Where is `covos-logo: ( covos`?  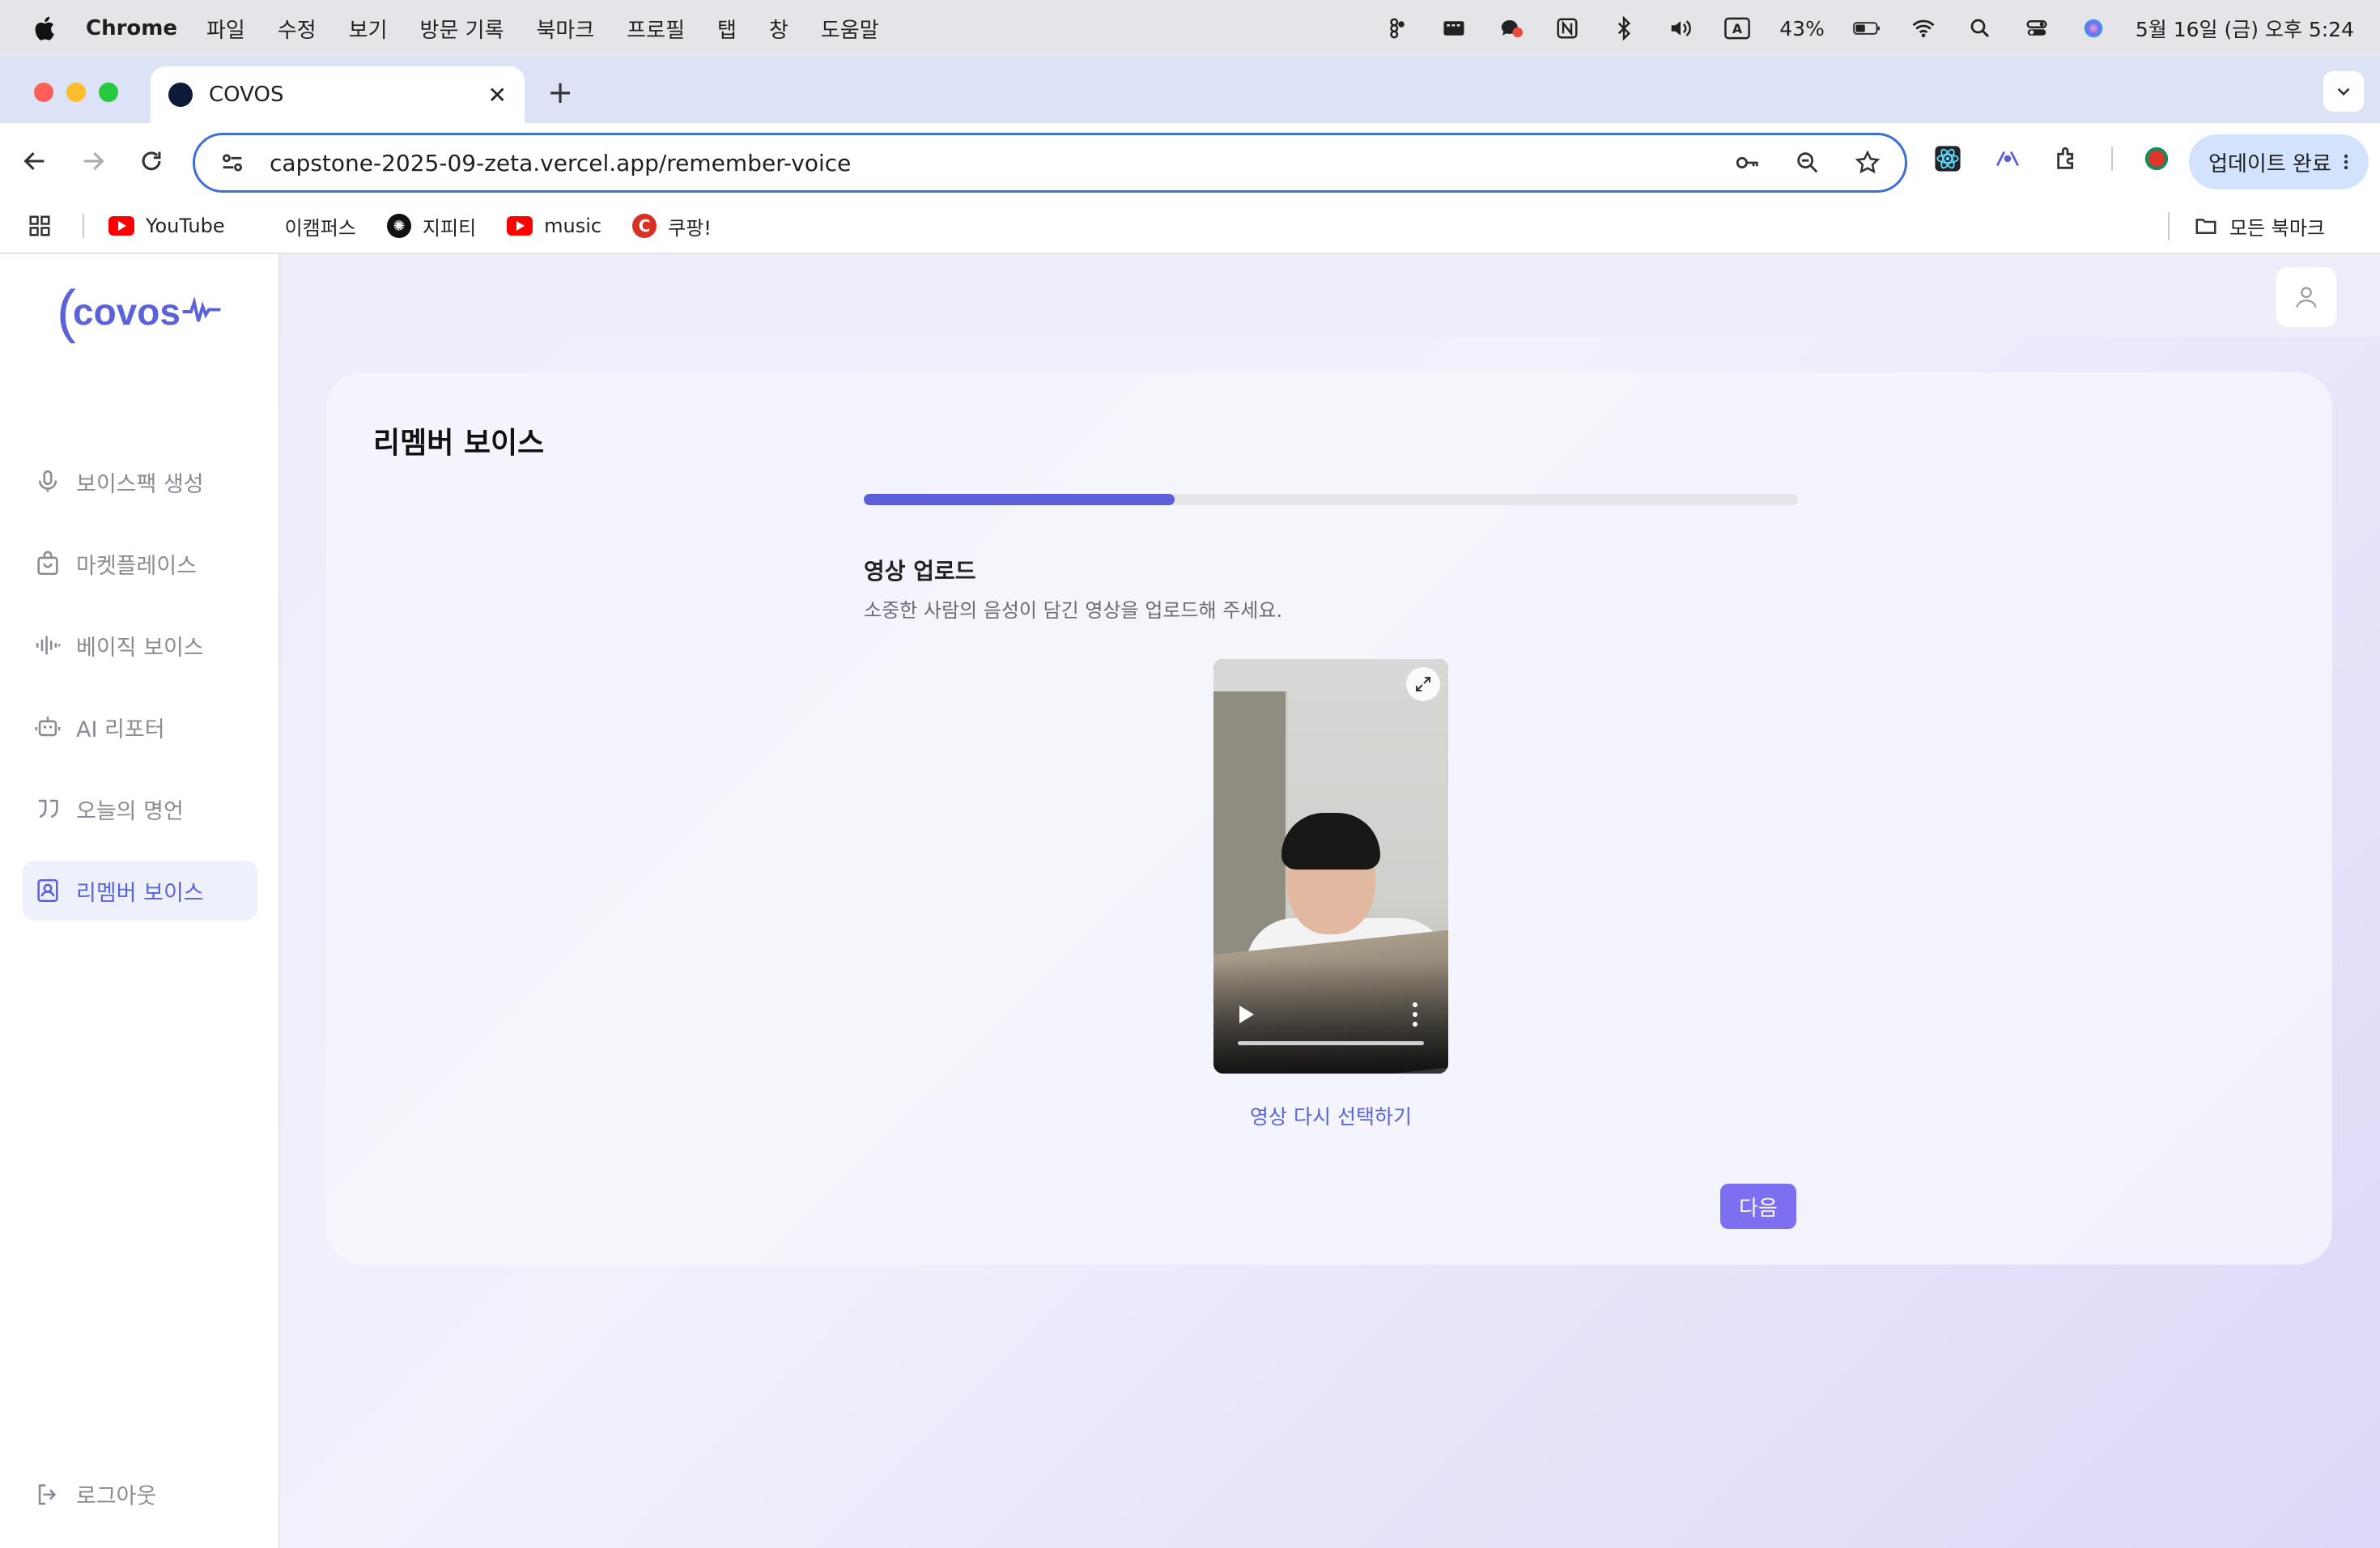
covos-logo: ( covos is located at coordinates (140, 312).